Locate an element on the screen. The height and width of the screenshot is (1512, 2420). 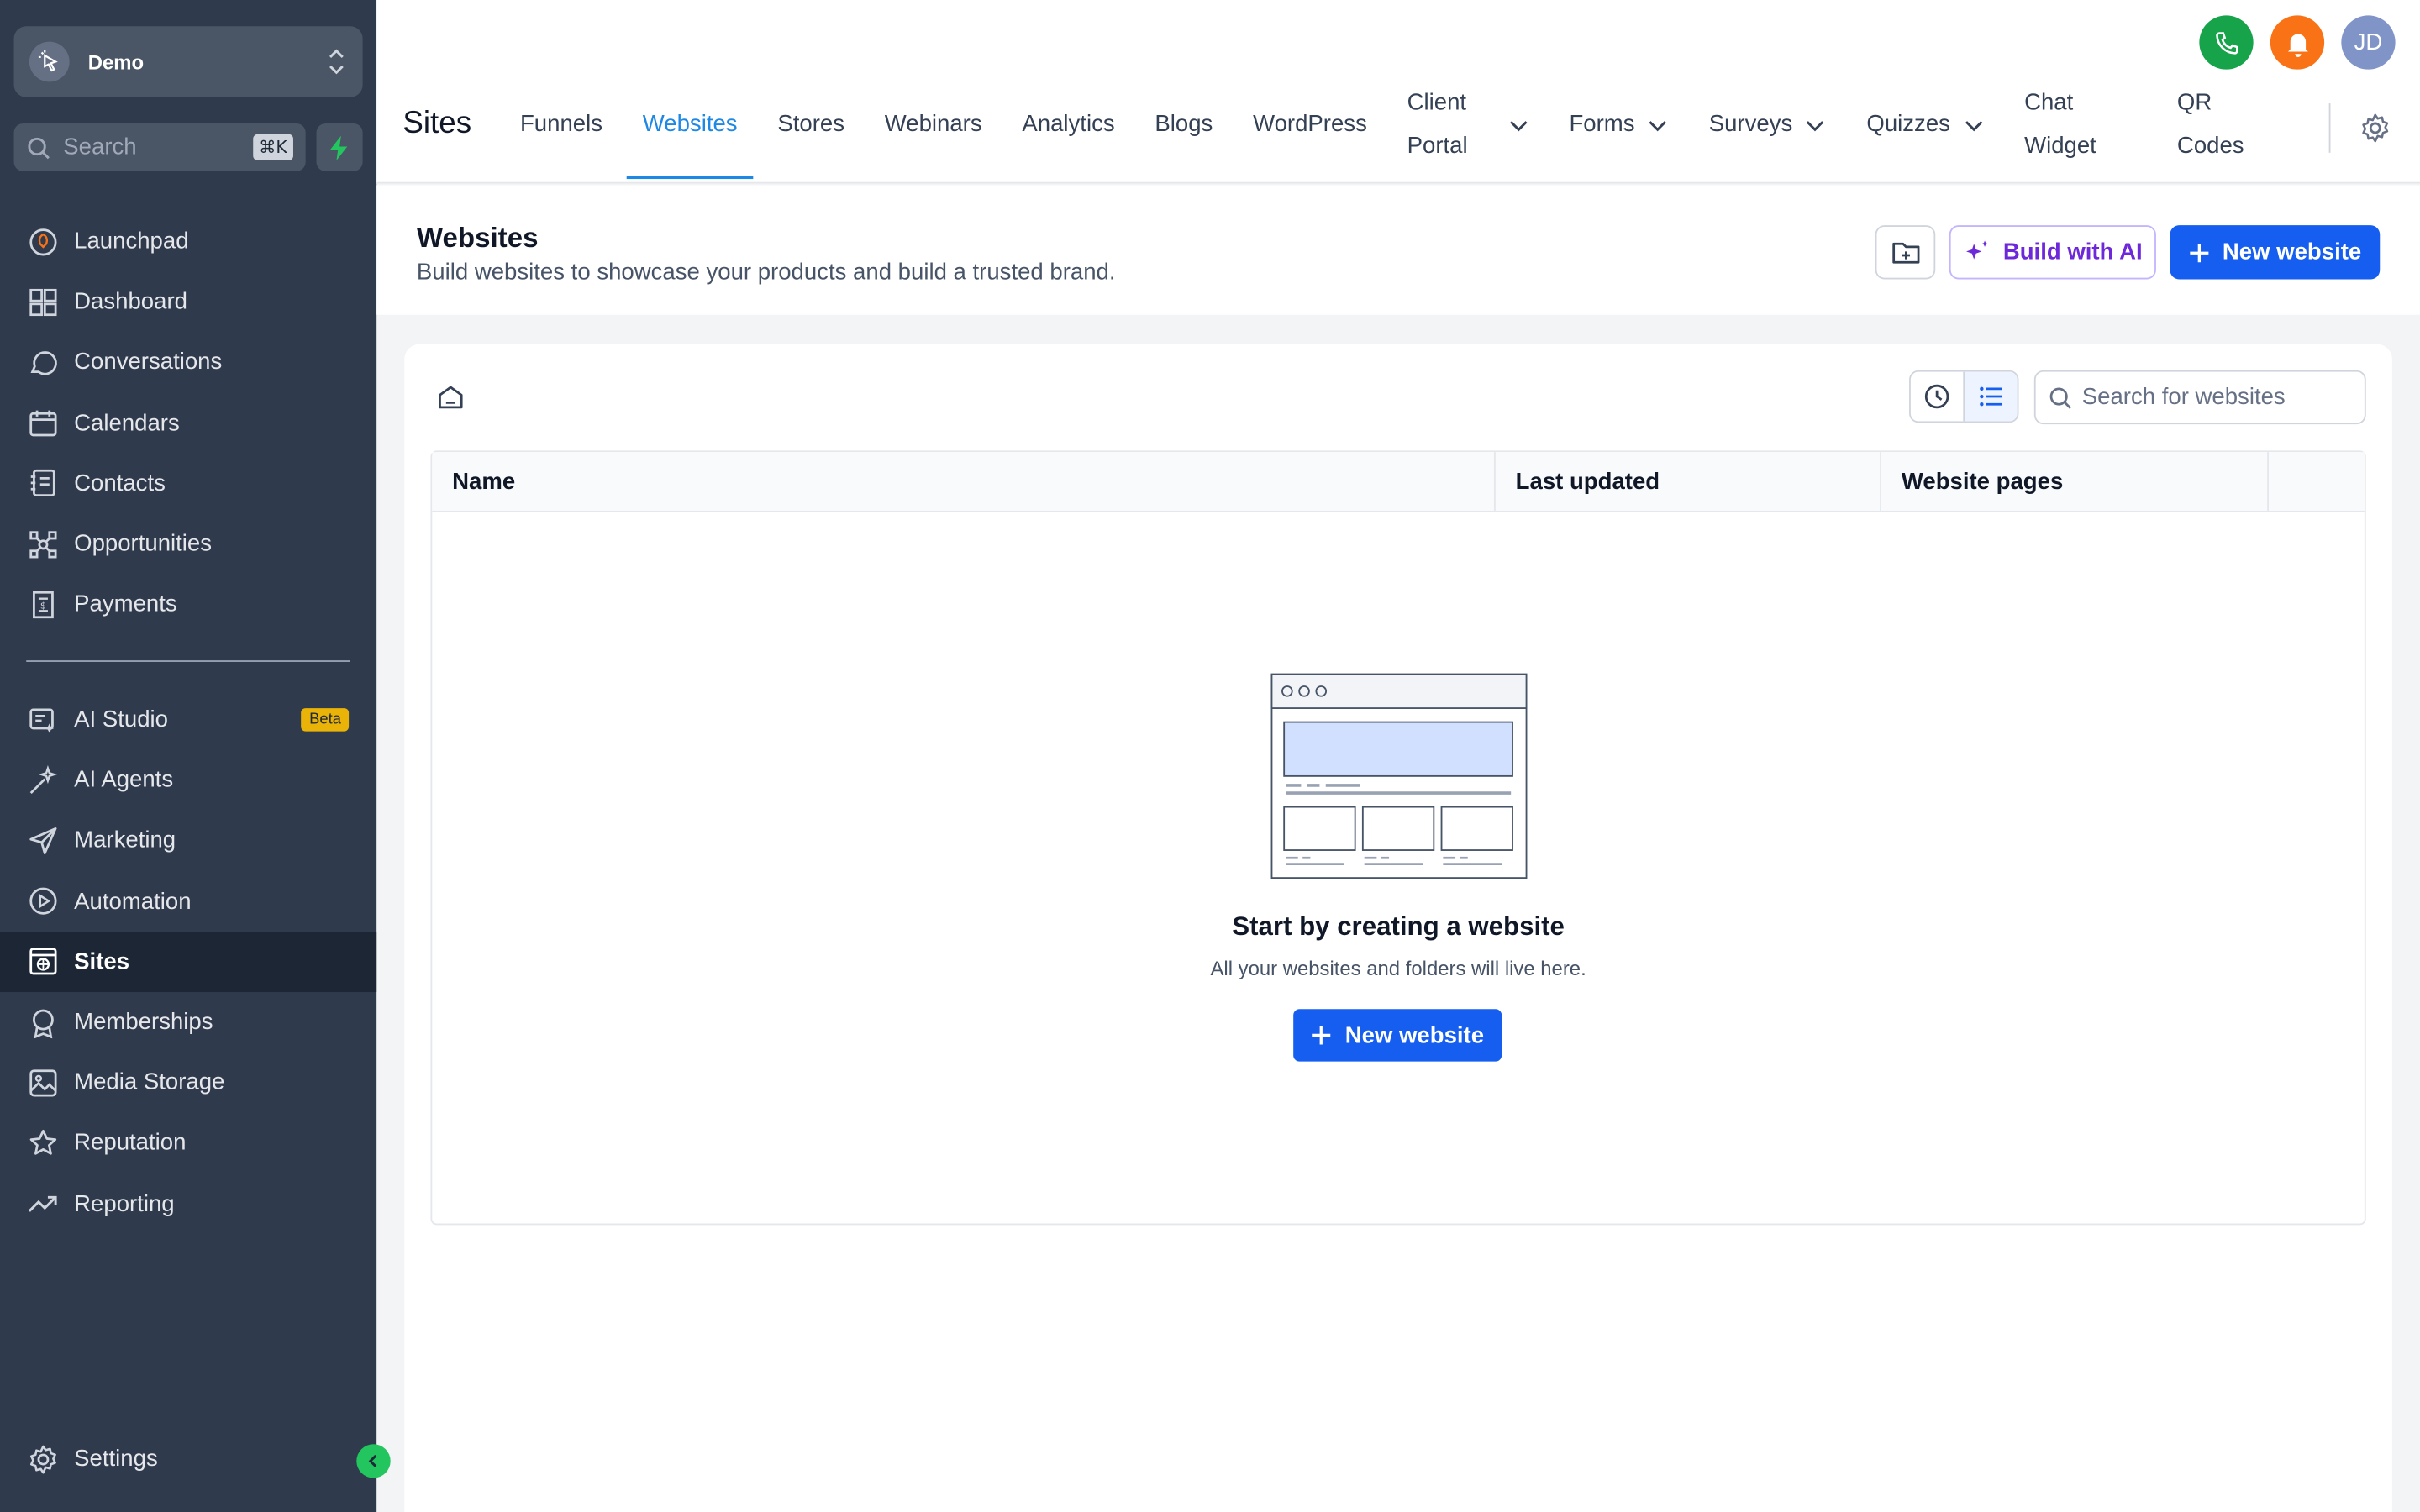
sidebar-item-calendars: Calendars is located at coordinates (188, 423).